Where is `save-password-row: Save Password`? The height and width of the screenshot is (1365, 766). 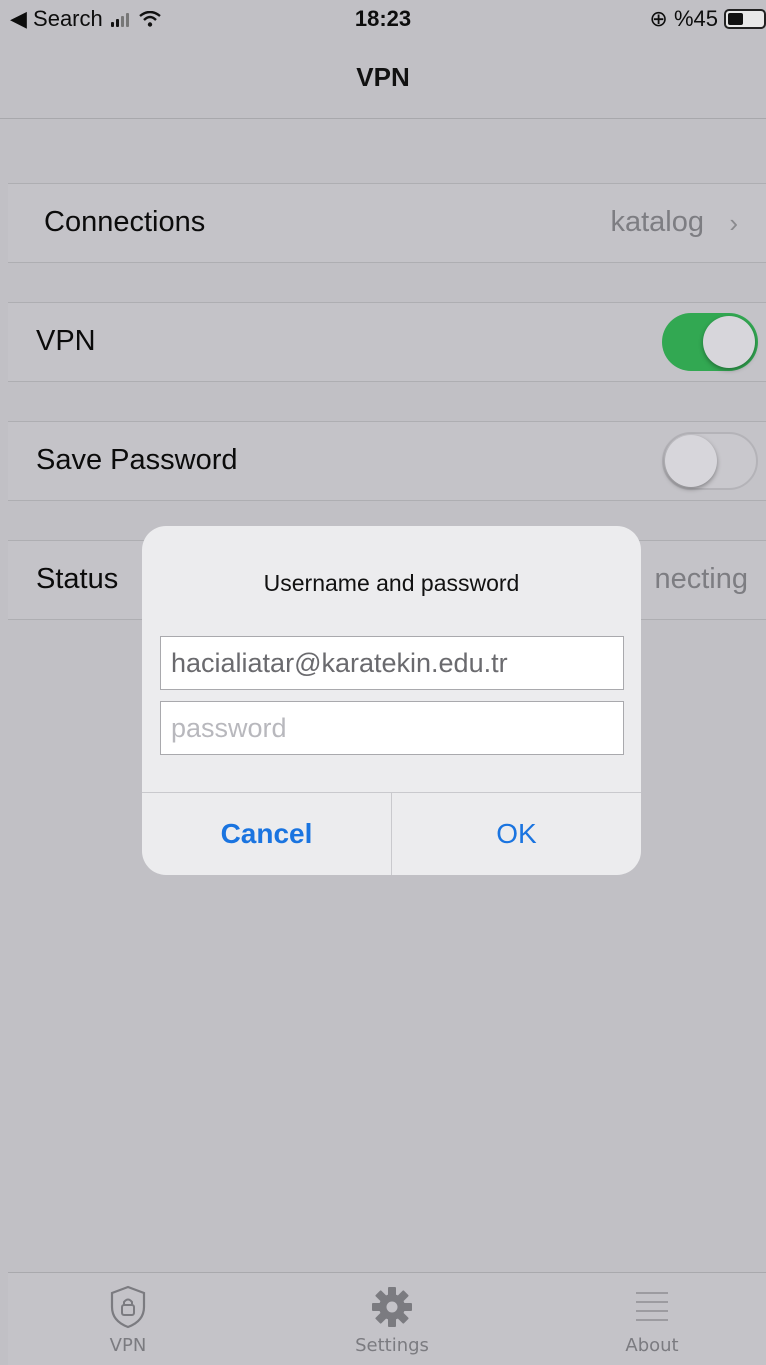
save-password-row: Save Password is located at coordinates (387, 461).